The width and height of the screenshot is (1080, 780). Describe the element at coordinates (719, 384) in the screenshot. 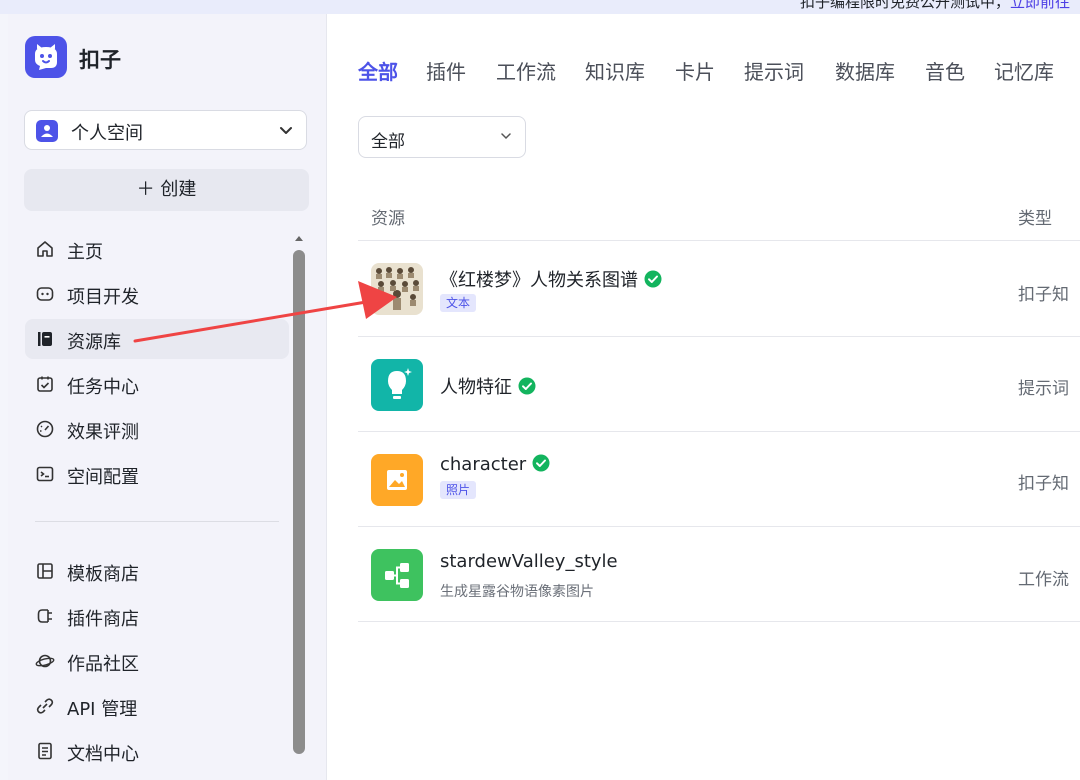

I see `table-row: 人物特征 提示词` at that location.